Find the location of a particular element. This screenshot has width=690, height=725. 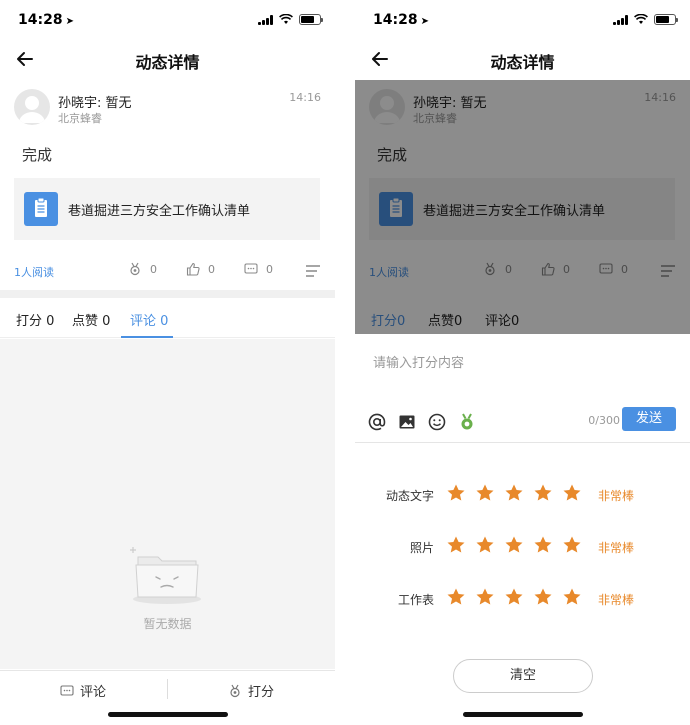

rating-row-photo: 照片 非常棒 is located at coordinates (522, 547).